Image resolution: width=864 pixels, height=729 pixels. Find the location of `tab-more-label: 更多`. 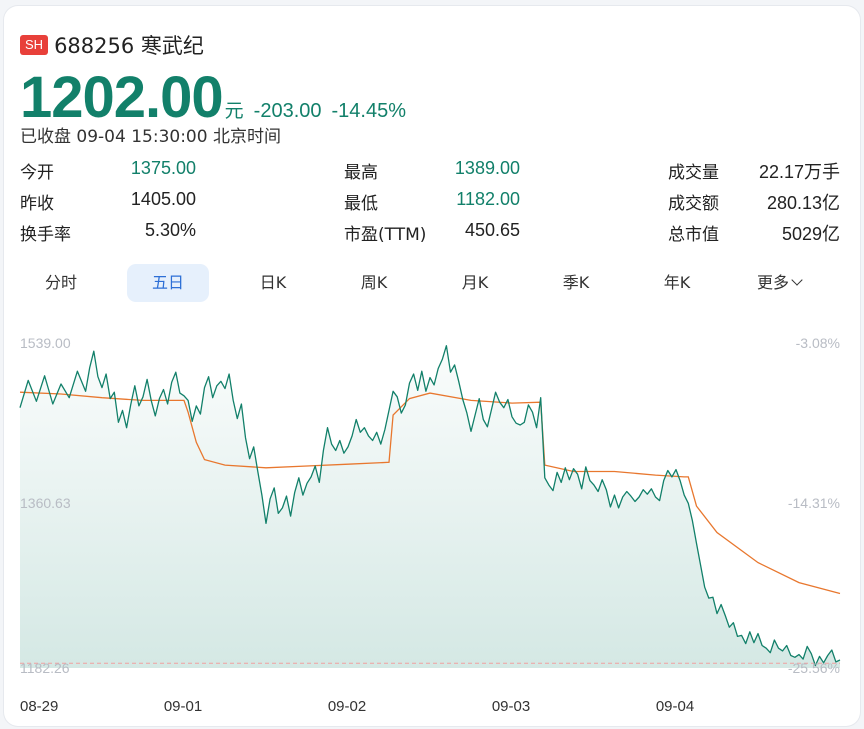

tab-more-label: 更多 is located at coordinates (772, 282).